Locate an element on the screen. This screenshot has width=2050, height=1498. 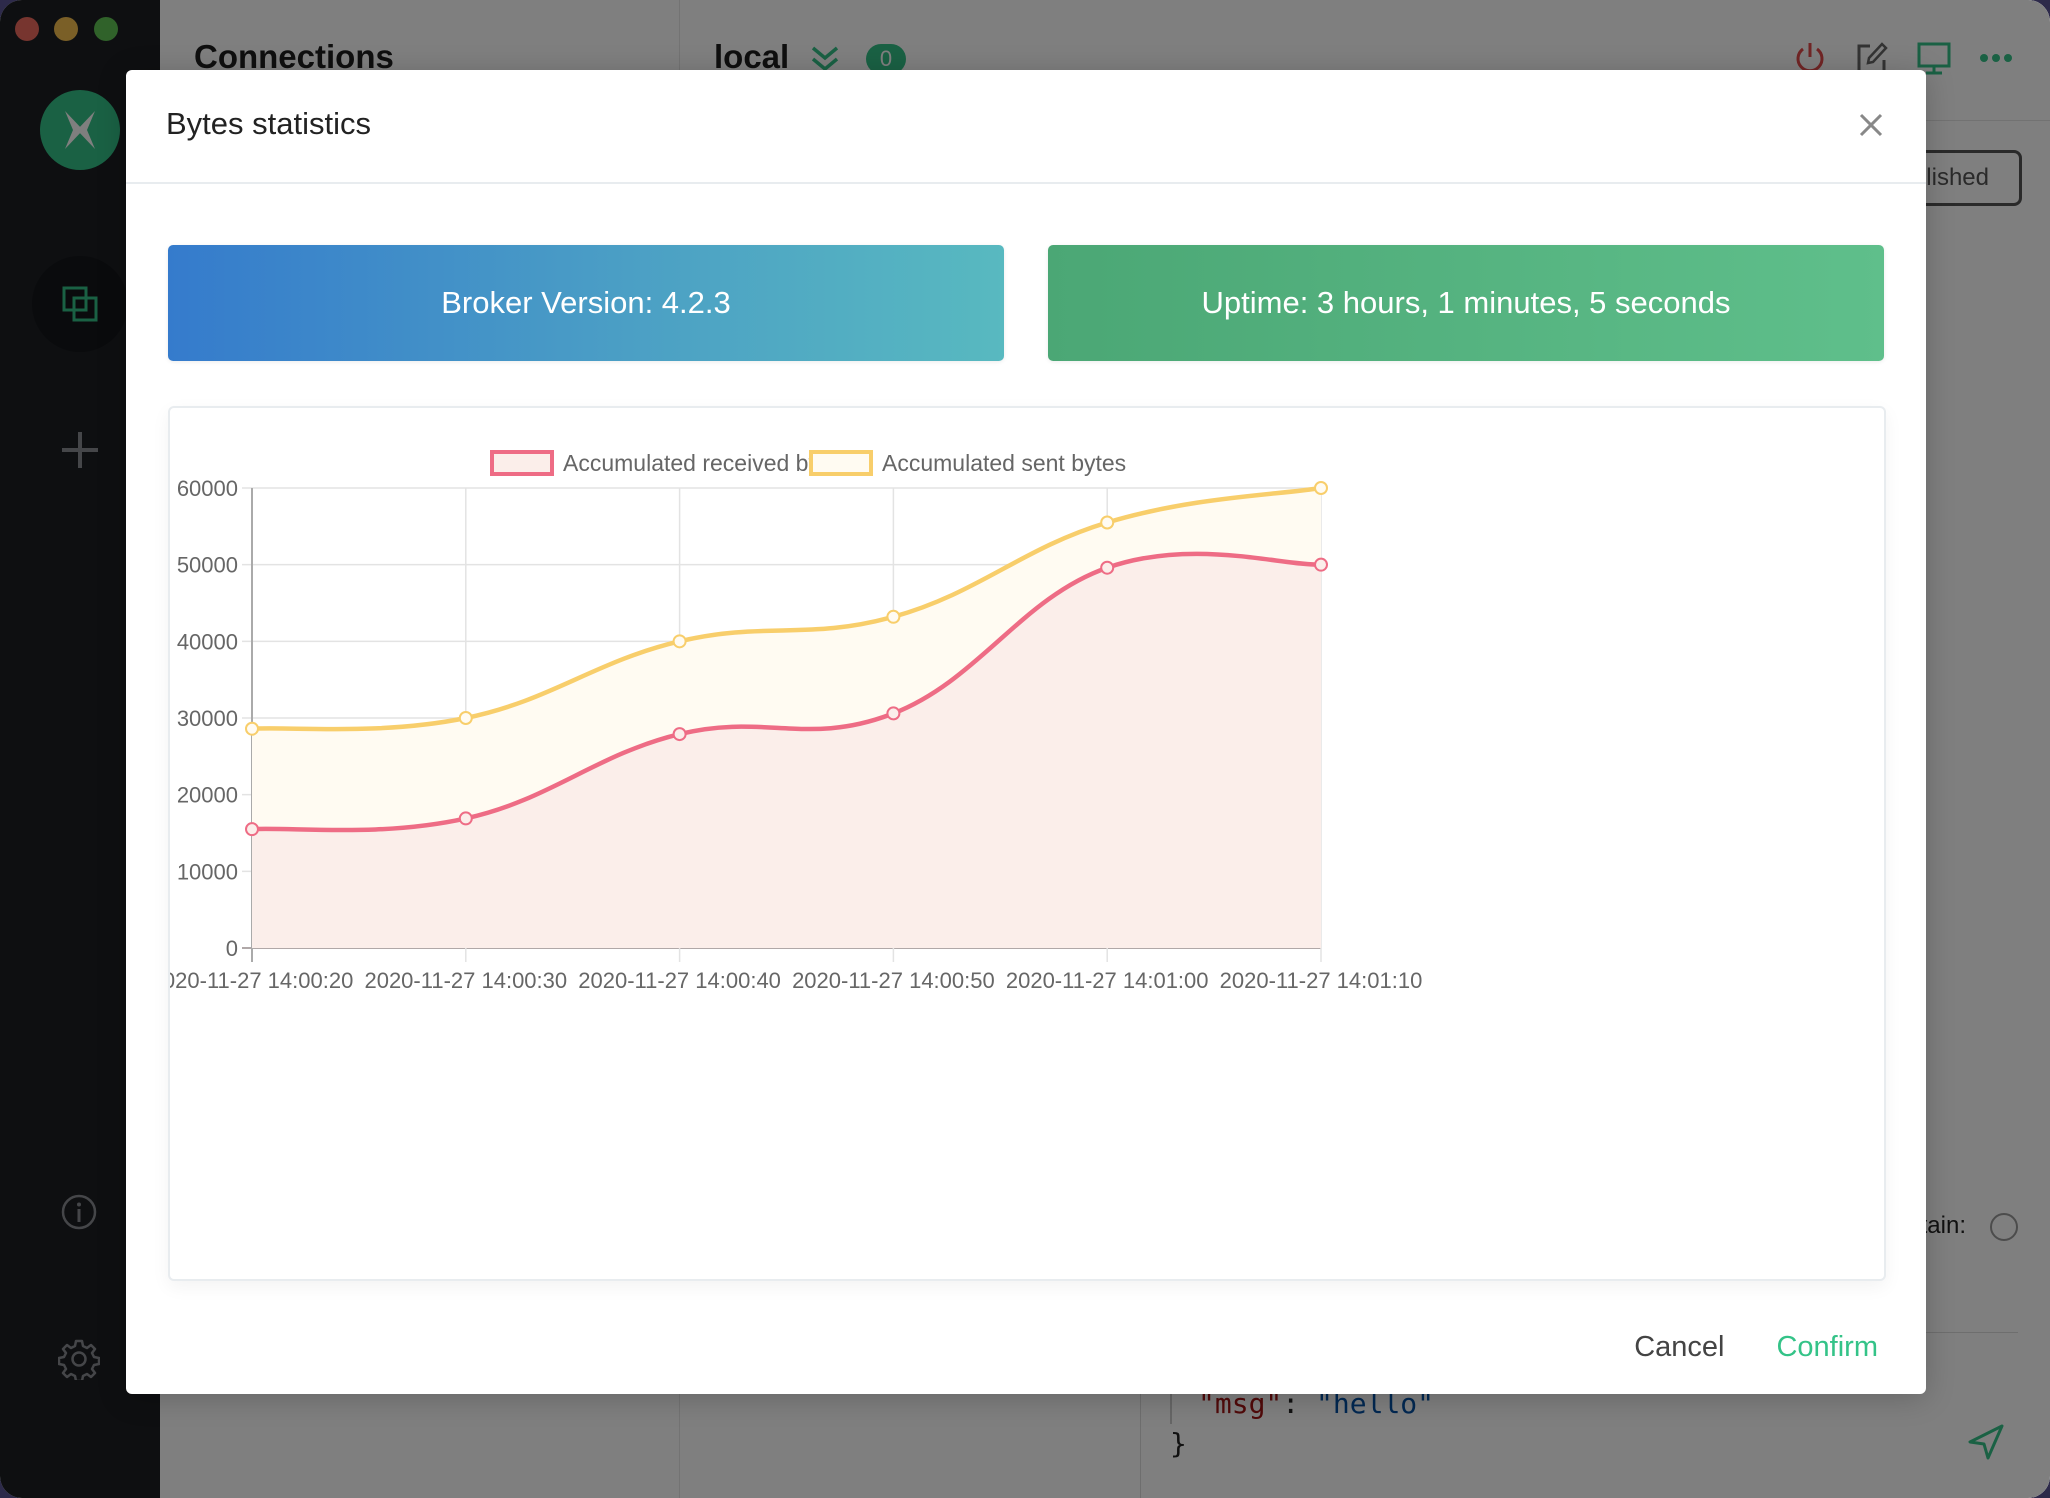
x-tick-label: 2020-11-27 14:00:30 is located at coordinates (465, 980).